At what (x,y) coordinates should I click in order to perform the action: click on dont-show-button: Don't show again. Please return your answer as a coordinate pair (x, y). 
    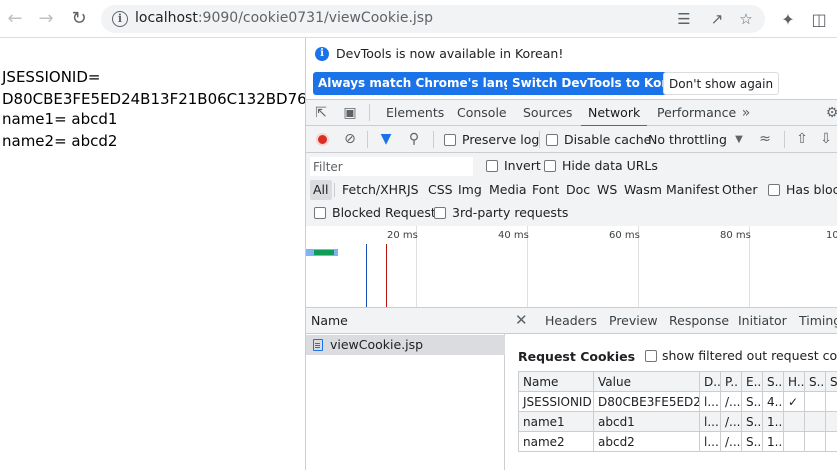
    Looking at the image, I should click on (721, 83).